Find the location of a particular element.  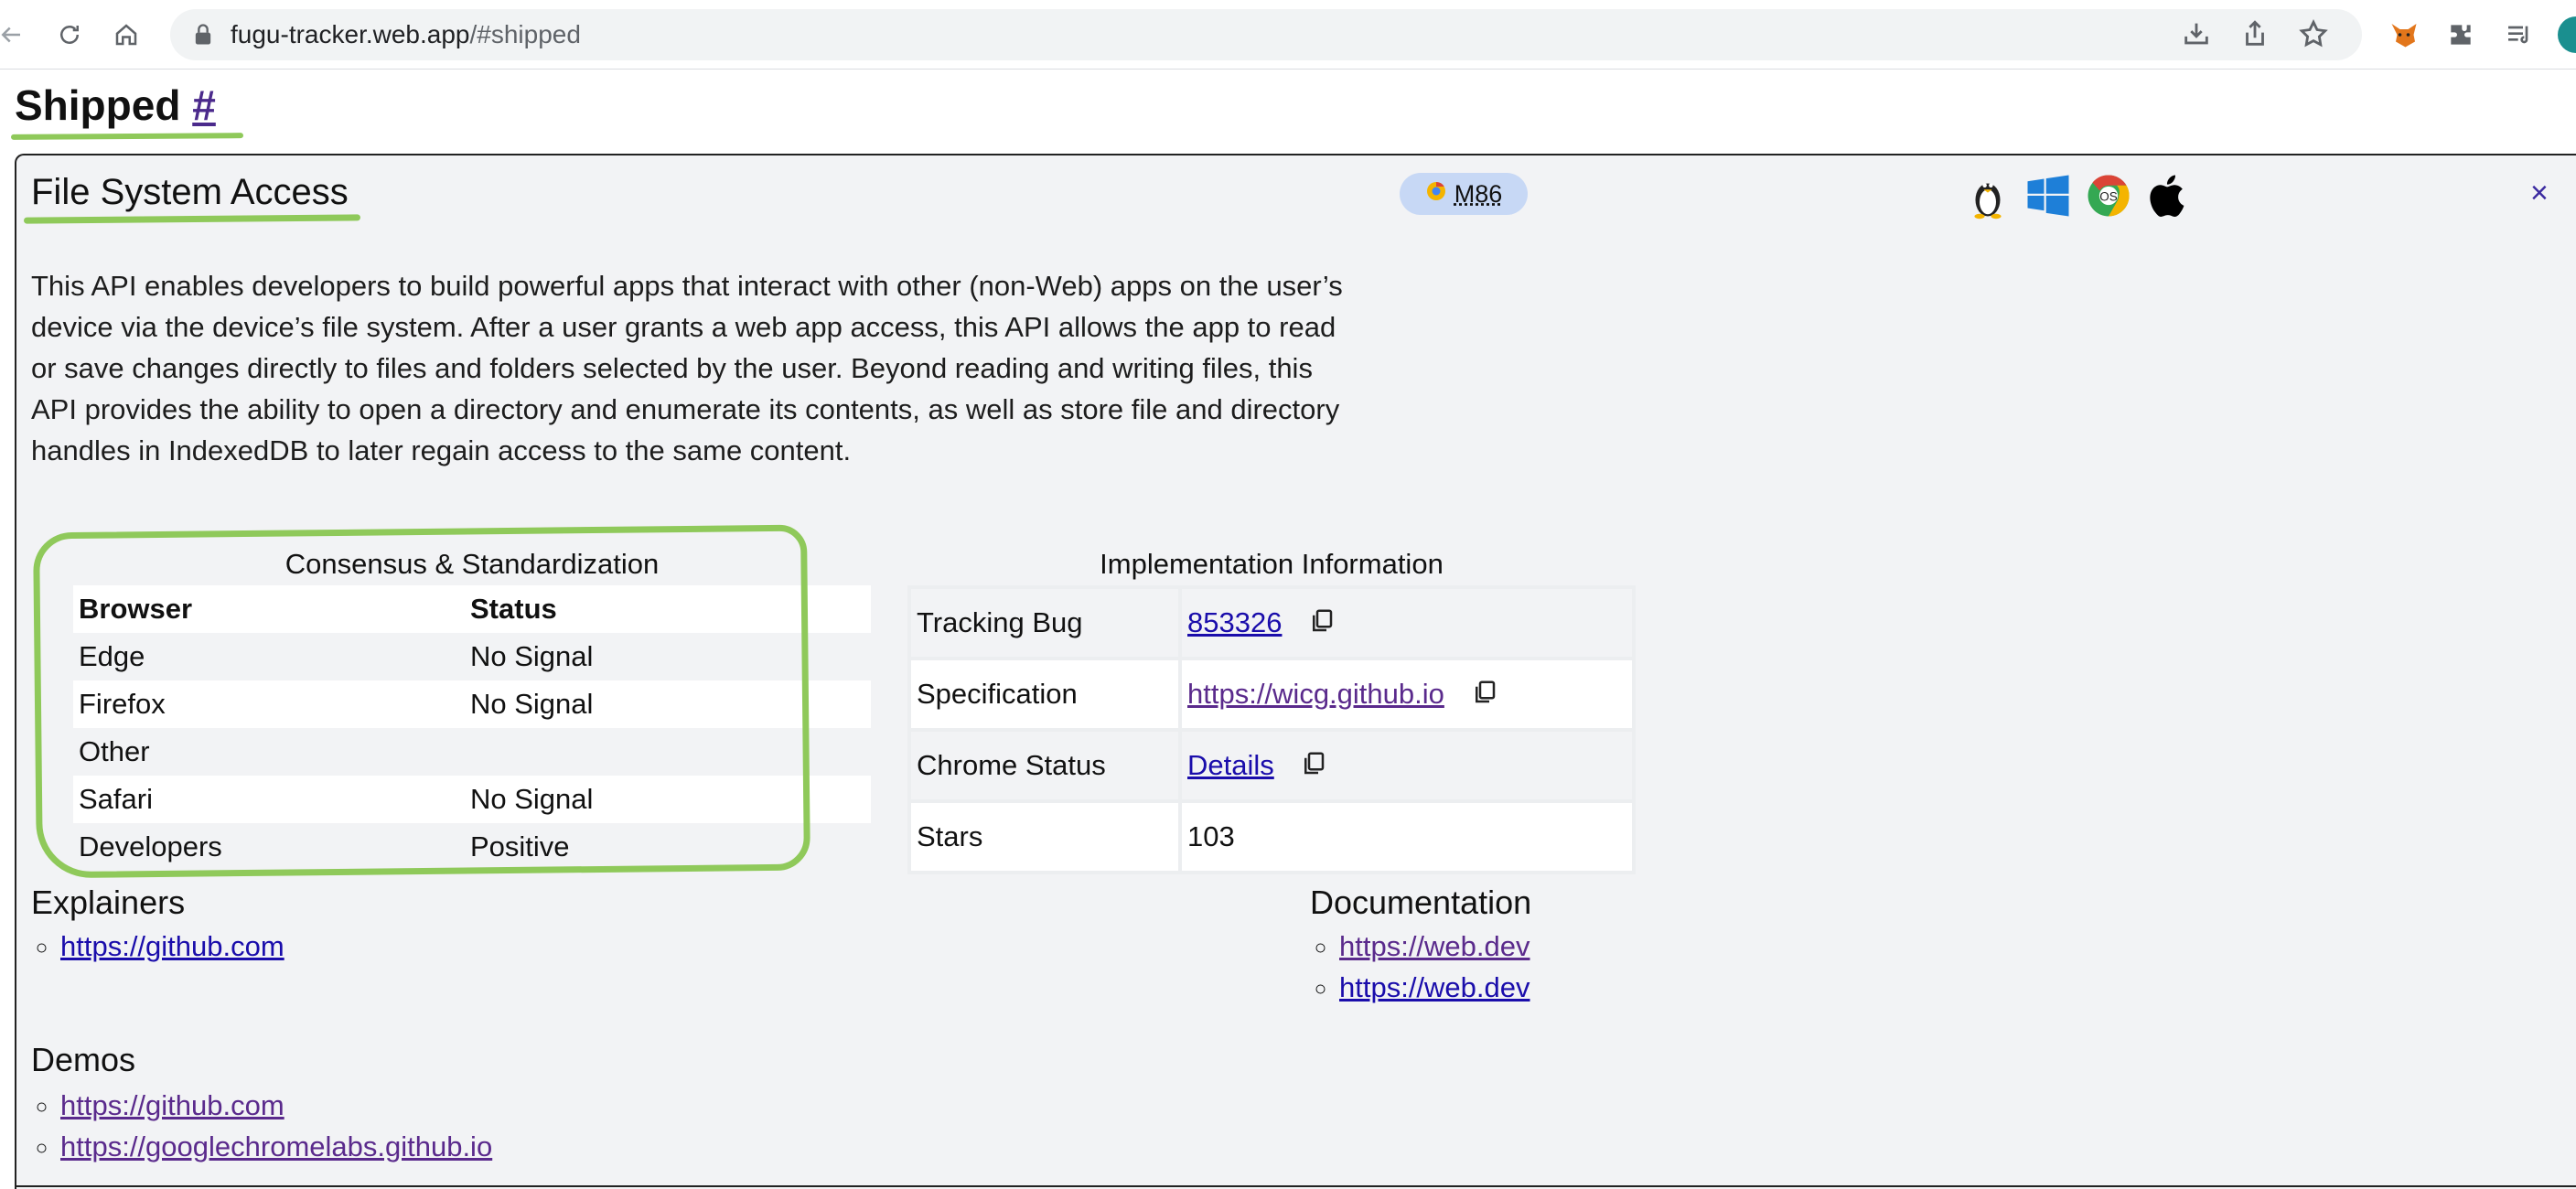

chrome-status-label: Chrome Status is located at coordinates (1044, 765).